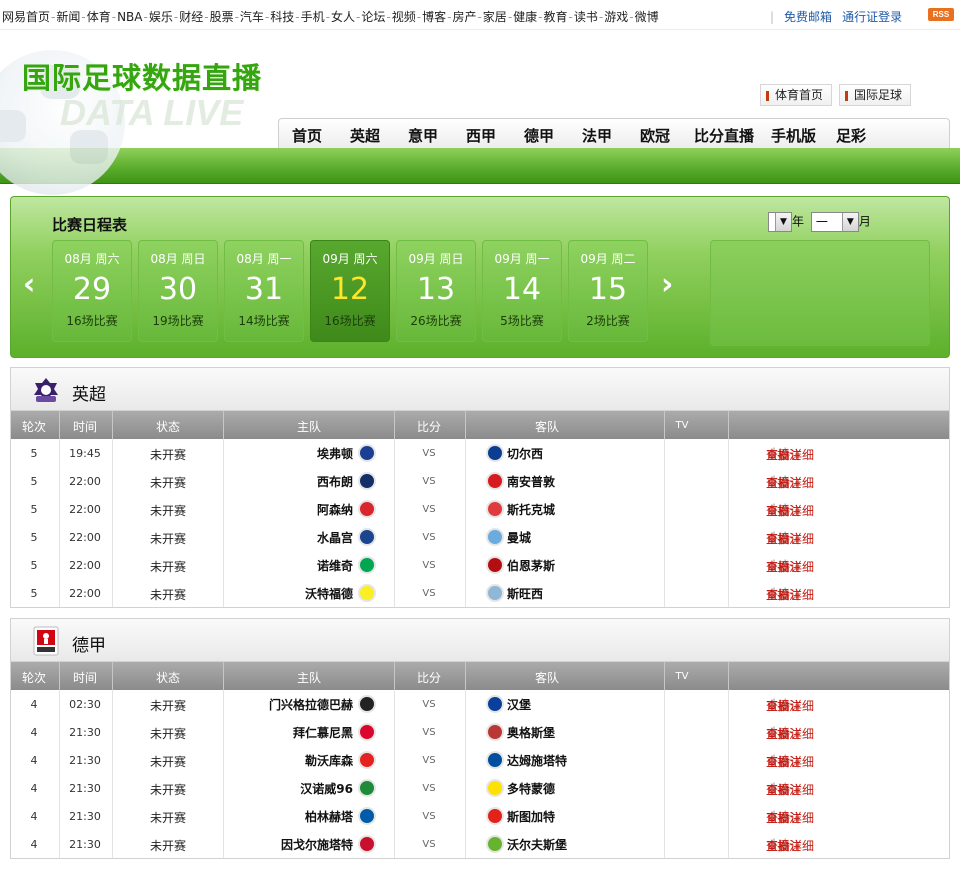  What do you see at coordinates (335, 565) in the screenshot?
I see `home-team: 诺维奇` at bounding box center [335, 565].